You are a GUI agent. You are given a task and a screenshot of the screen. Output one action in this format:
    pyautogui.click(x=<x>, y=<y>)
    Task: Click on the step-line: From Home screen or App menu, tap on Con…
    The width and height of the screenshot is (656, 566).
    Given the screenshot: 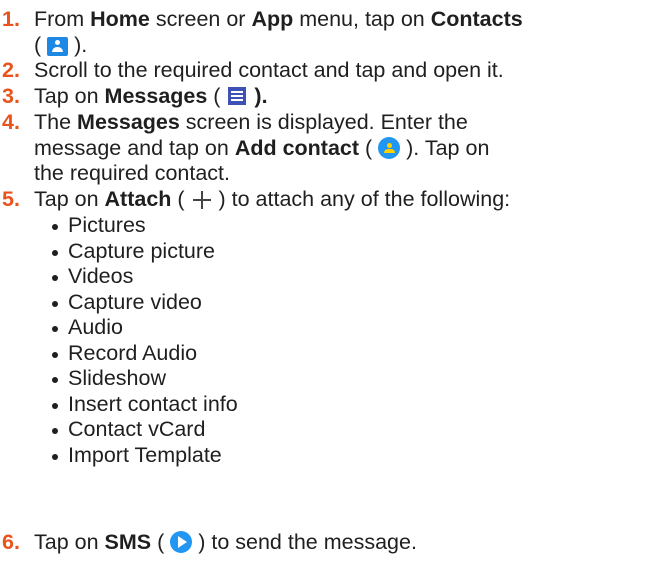 What is the action you would take?
    pyautogui.click(x=339, y=20)
    